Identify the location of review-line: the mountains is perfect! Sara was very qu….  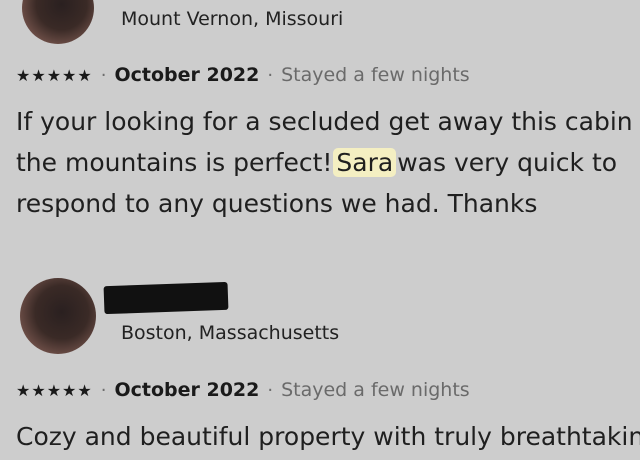
(328, 162).